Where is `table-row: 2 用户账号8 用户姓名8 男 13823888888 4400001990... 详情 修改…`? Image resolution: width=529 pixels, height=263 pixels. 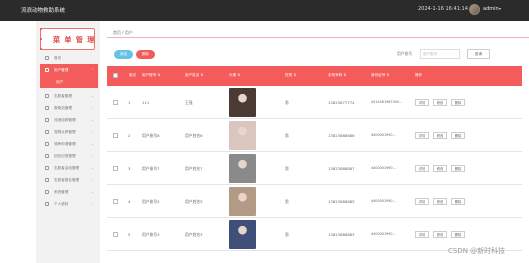 table-row: 2 用户账号8 用户姓名8 男 13823888888 4400001990... 详情 修改… is located at coordinates (314, 135).